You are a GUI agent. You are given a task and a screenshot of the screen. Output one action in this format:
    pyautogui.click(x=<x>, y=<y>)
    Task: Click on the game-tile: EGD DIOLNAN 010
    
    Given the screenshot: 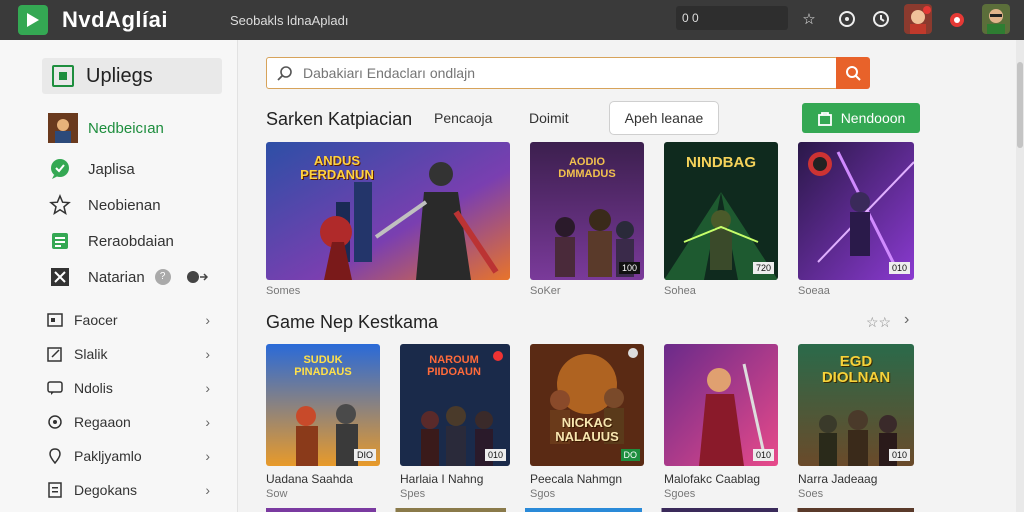 What is the action you would take?
    pyautogui.click(x=856, y=405)
    